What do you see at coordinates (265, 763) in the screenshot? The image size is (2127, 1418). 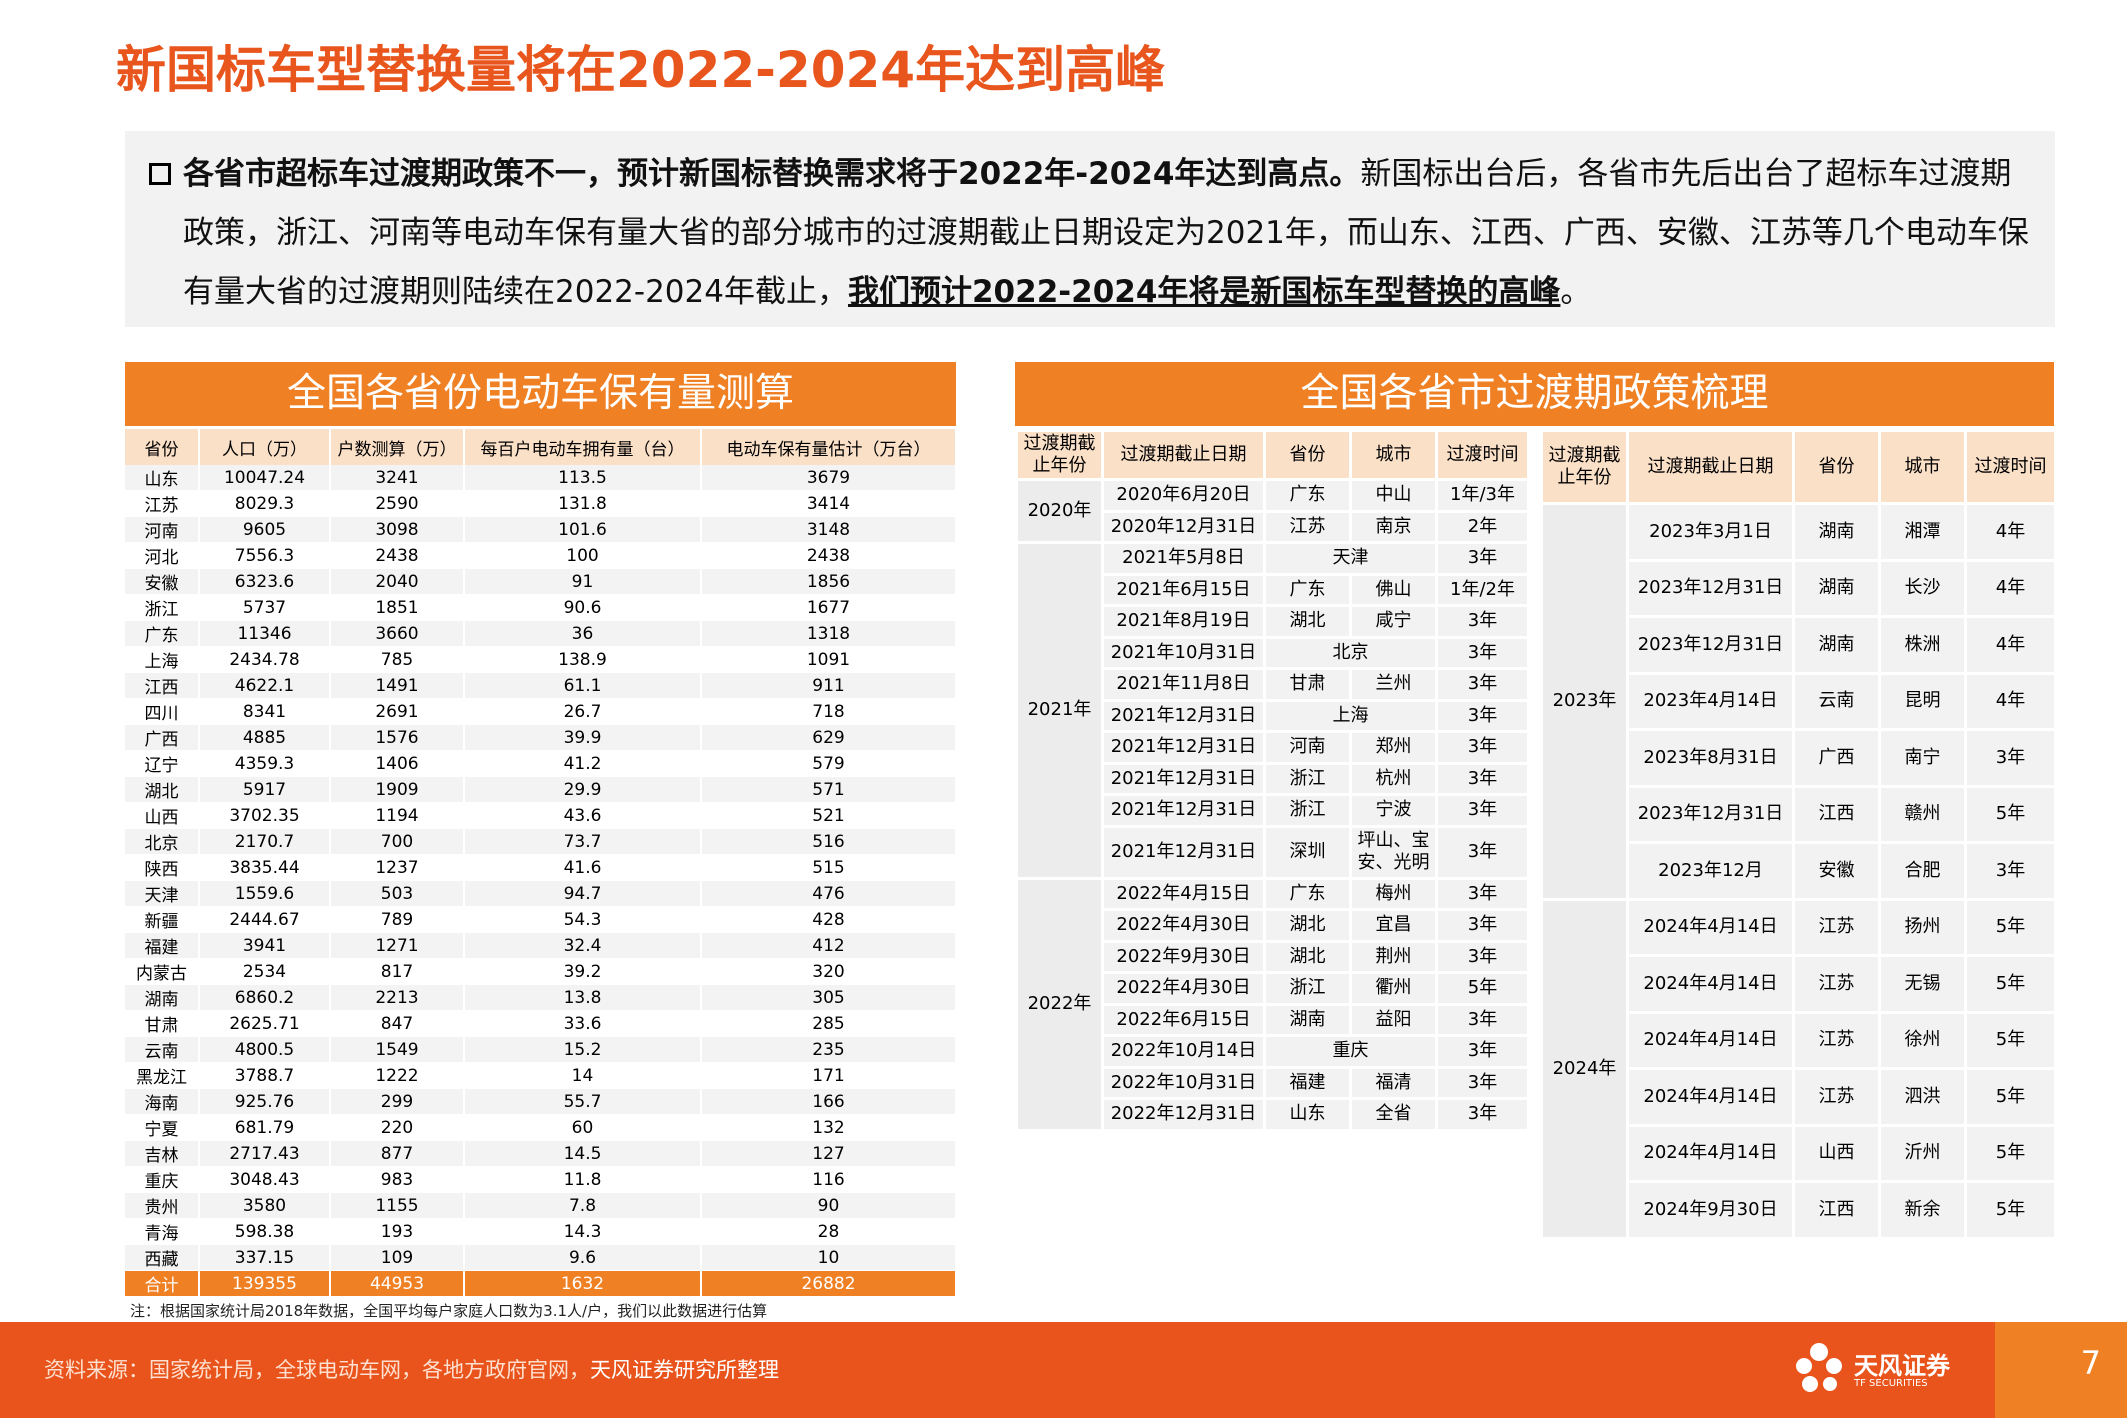 I see `value-cell: 4359.3` at bounding box center [265, 763].